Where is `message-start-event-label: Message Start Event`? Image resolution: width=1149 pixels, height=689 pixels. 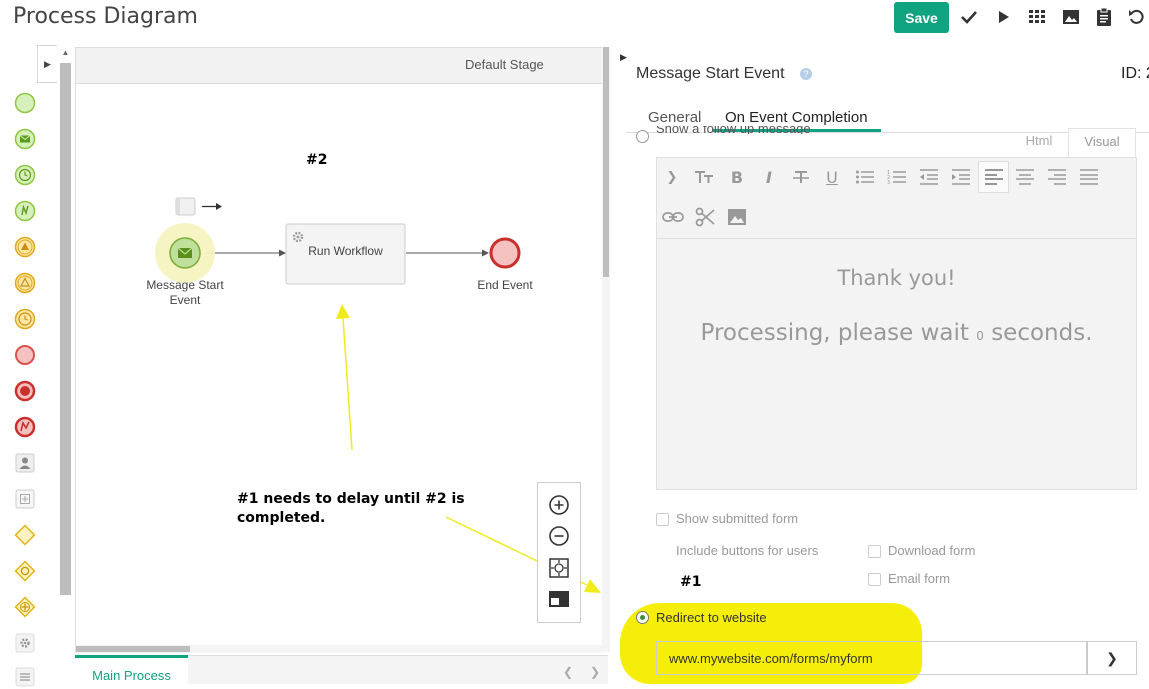 message-start-event-label: Message Start Event is located at coordinates (185, 292).